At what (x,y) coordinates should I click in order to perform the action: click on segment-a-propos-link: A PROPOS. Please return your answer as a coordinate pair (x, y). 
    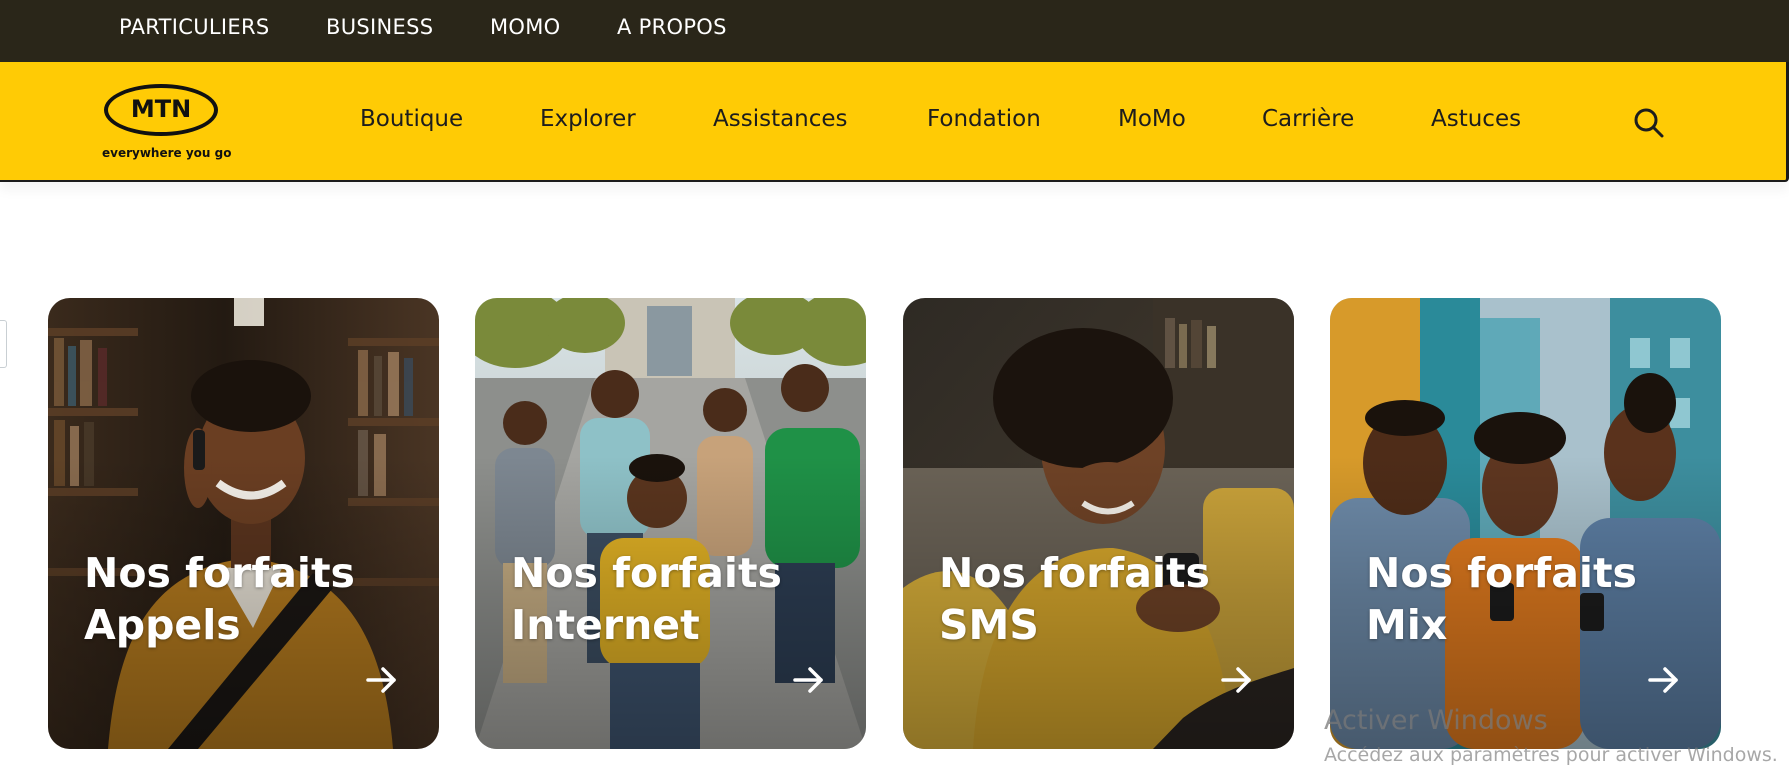
    Looking at the image, I should click on (672, 27).